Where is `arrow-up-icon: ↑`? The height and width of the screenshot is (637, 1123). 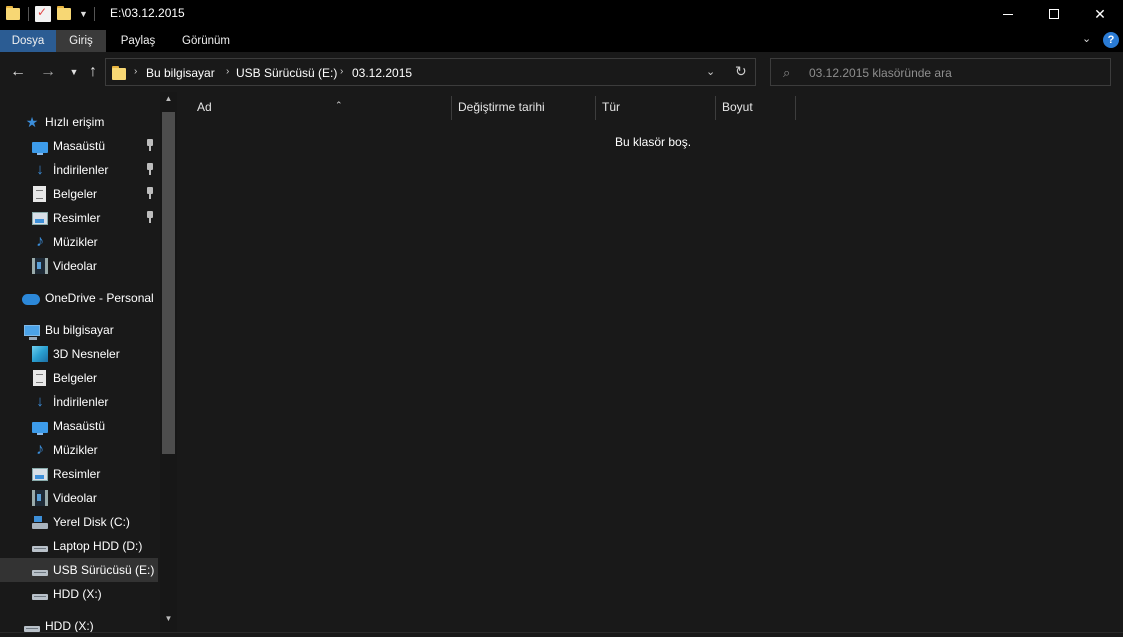 arrow-up-icon: ↑ is located at coordinates (93, 71).